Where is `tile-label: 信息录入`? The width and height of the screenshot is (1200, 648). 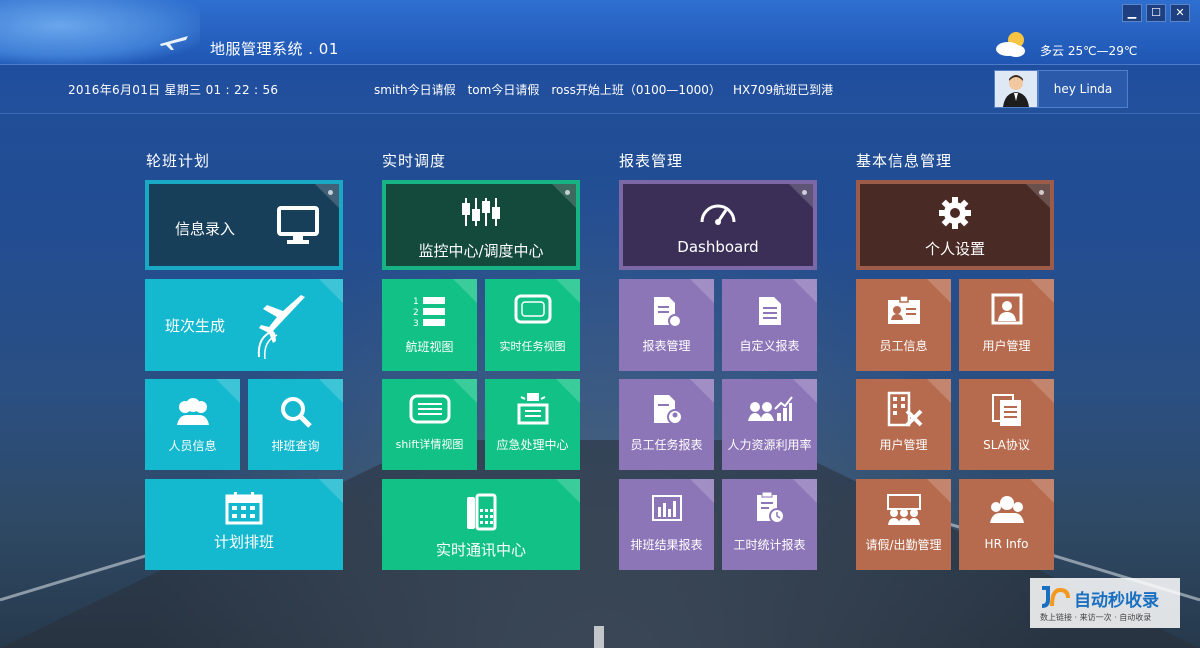 tile-label: 信息录入 is located at coordinates (205, 229).